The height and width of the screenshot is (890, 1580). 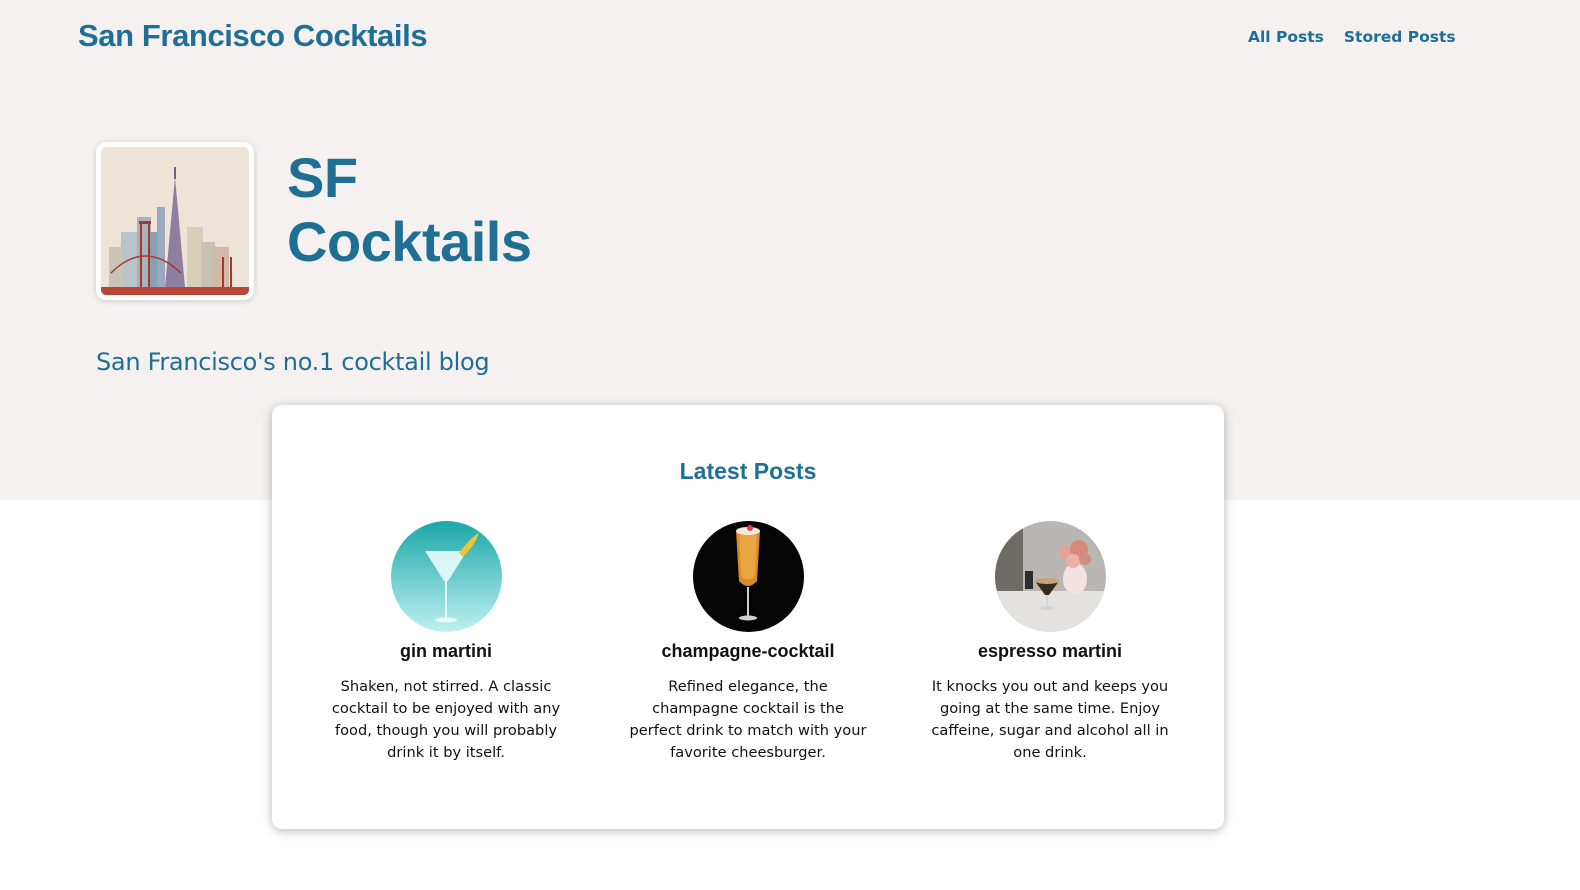 I want to click on hero-tagline: San Francisco's no.1 cocktail blog, so click(x=293, y=362).